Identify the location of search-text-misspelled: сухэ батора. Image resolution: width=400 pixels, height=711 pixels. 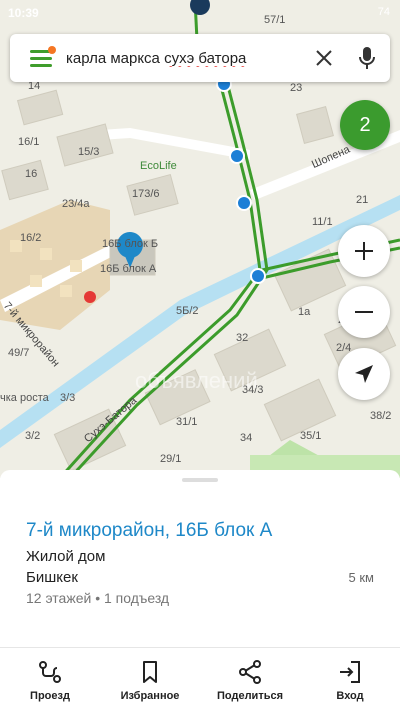
(205, 58).